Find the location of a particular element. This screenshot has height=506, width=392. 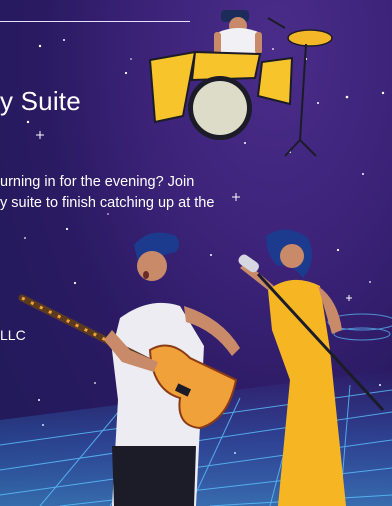

body-line-1: urning in for the evening? Join is located at coordinates (97, 182).